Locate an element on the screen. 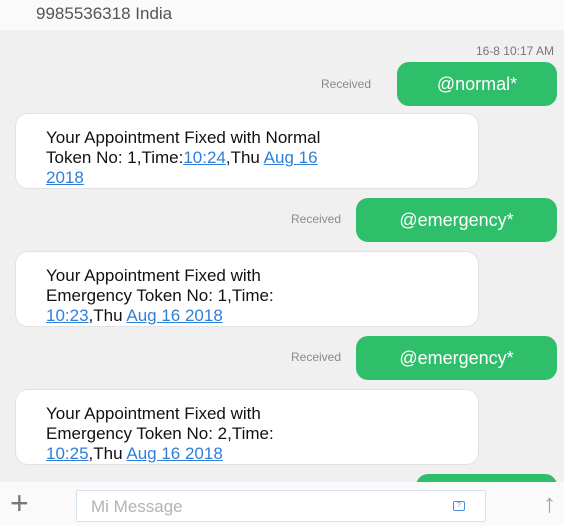  sent-message-bubble: @normal* is located at coordinates (477, 84).